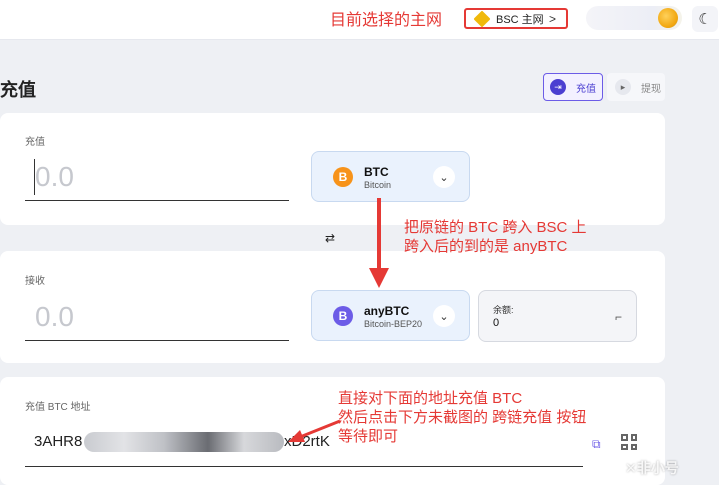 Image resolution: width=719 pixels, height=485 pixels. I want to click on address-arrow, so click(320, 429).